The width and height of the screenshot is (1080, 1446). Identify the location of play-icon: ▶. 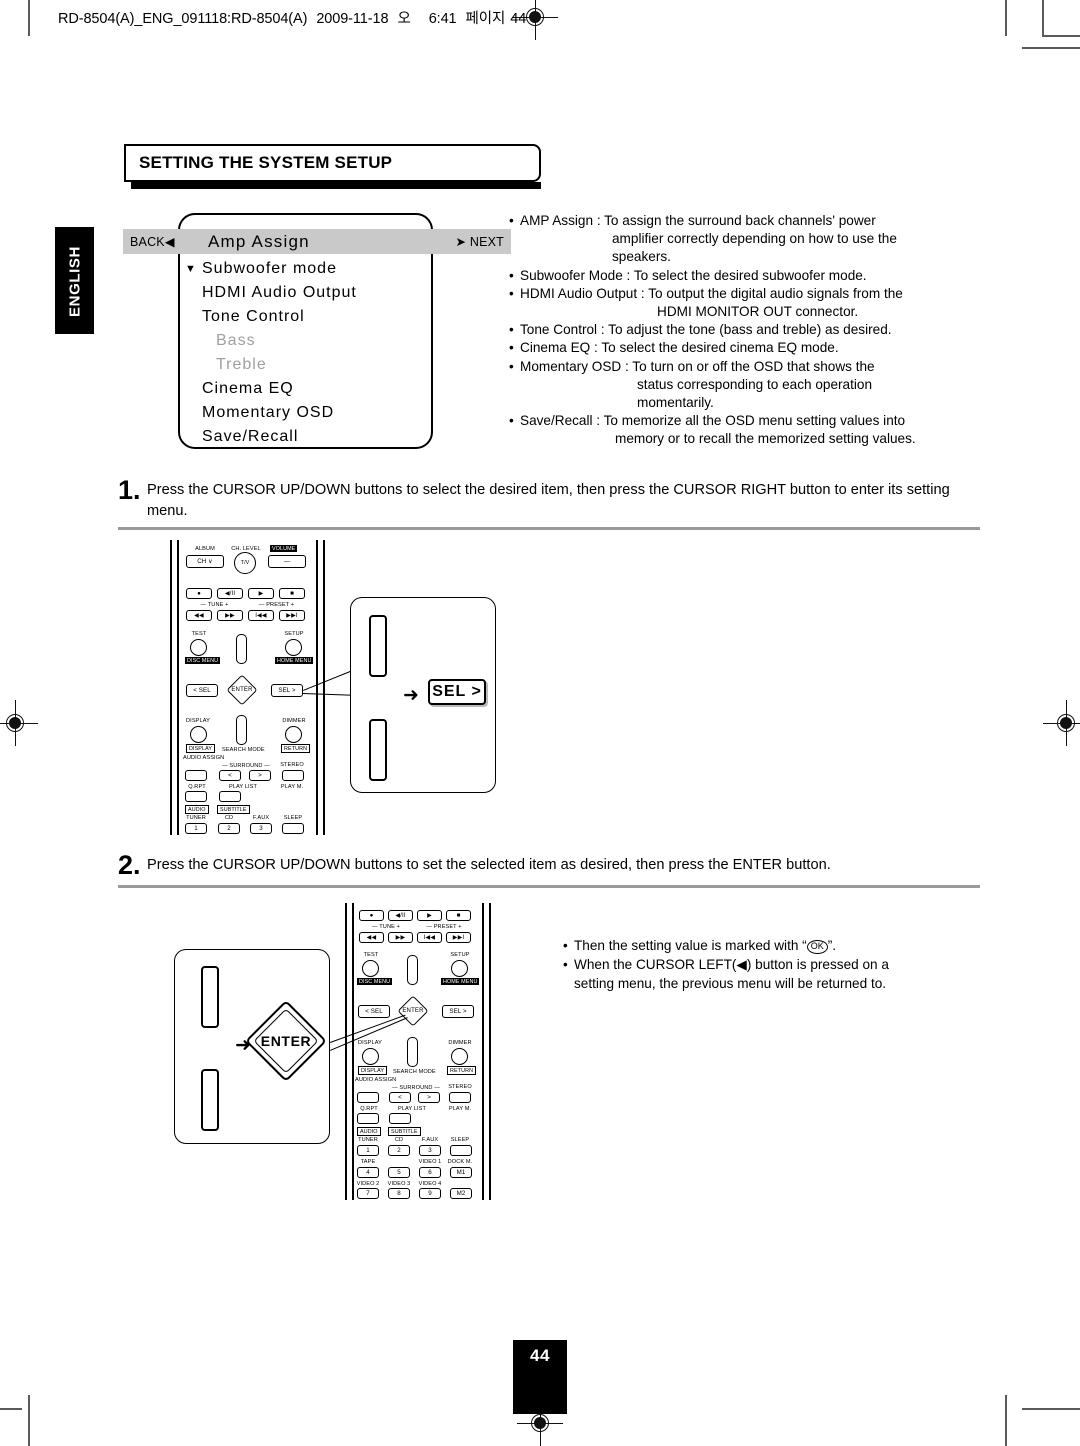
(429, 915).